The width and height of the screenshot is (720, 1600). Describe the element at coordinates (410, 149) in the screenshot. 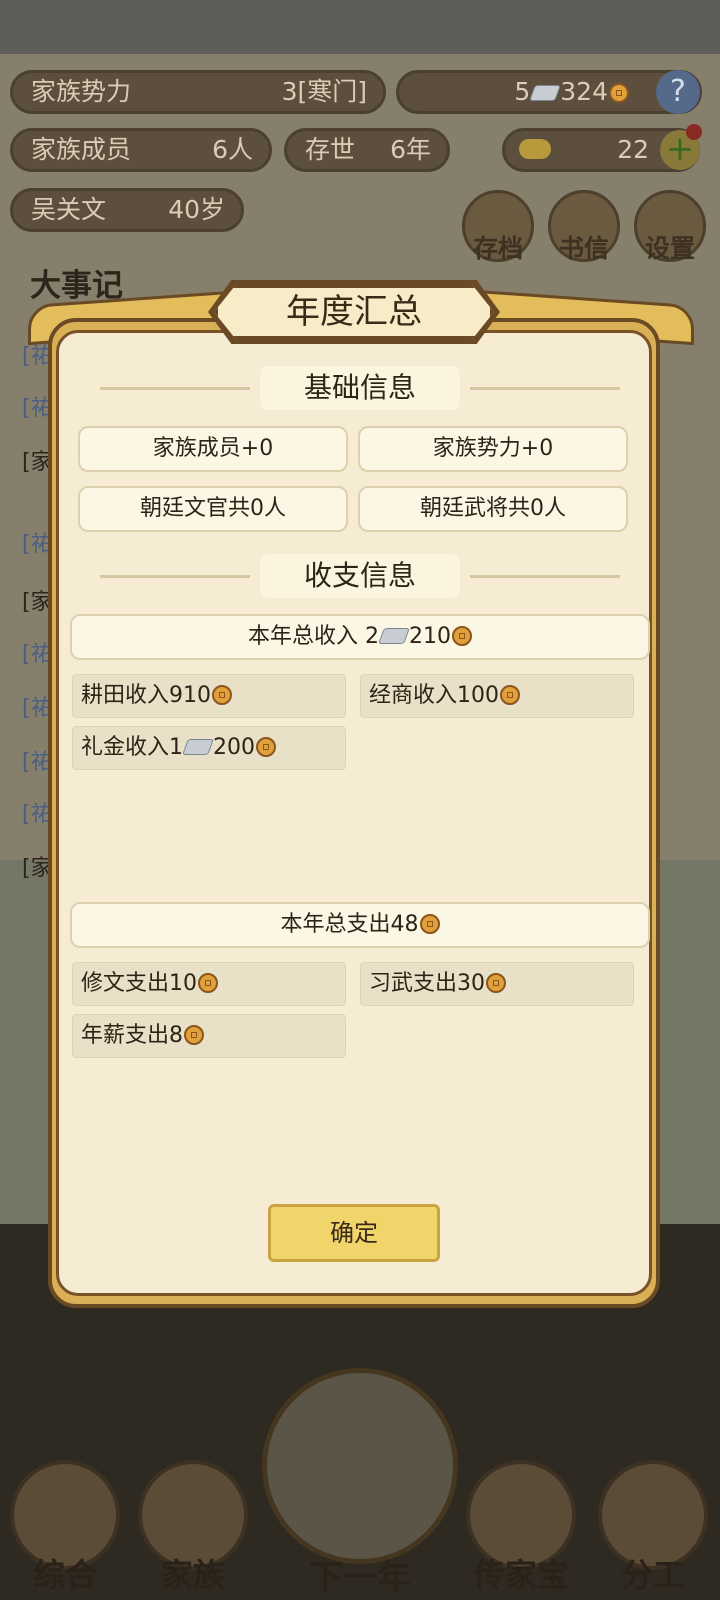

I see `exist-value: 6年` at that location.